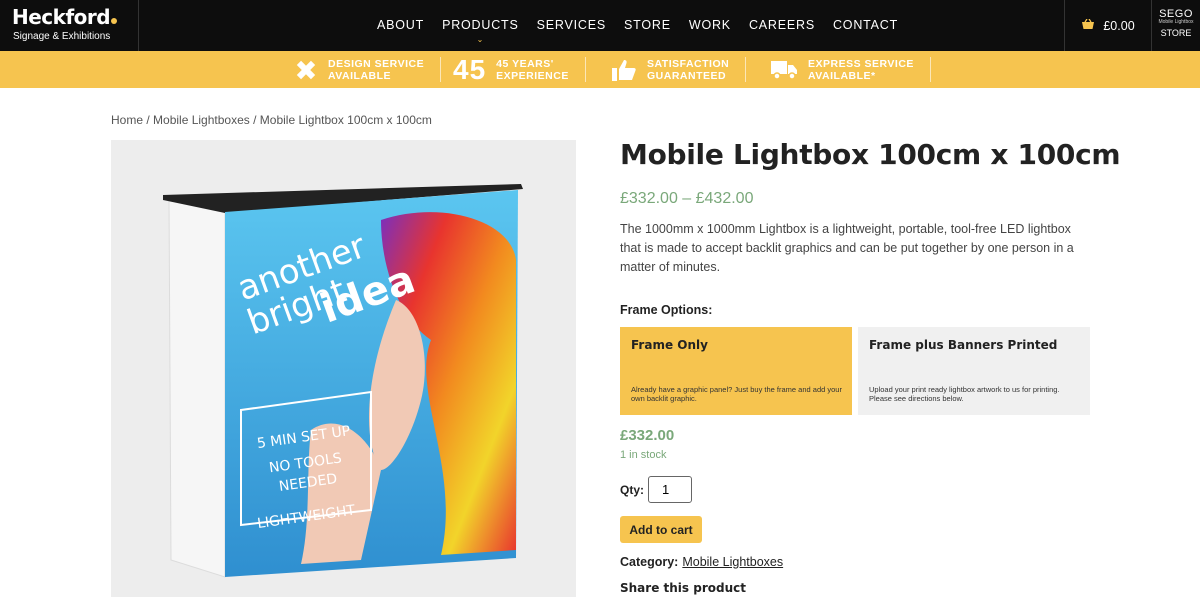 The image size is (1200, 597). I want to click on logo: Heckford Signage & Exhibitions, so click(69, 25).